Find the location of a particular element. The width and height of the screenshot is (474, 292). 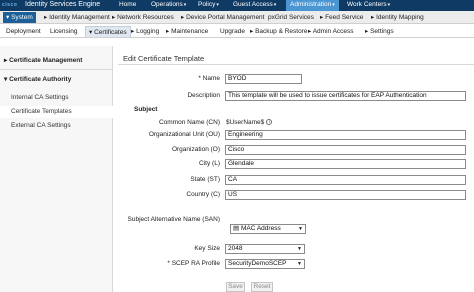

tab-upgrade-label: Upgrade is located at coordinates (232, 31).